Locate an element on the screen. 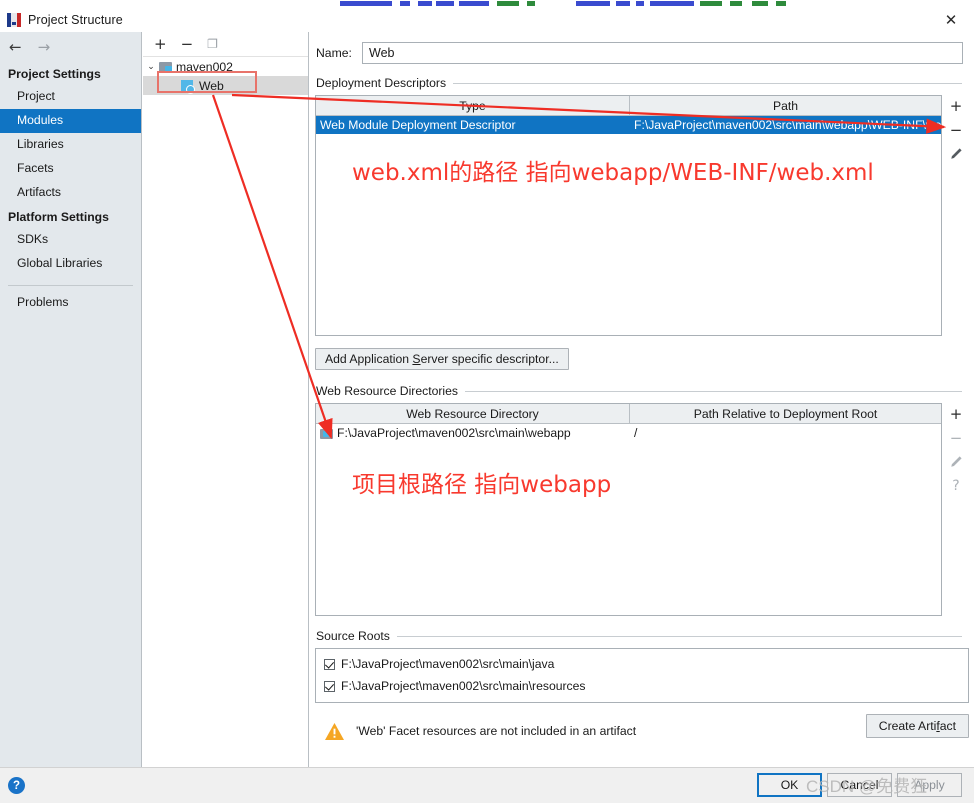 The height and width of the screenshot is (803, 974). web-resource-help-icon: ? is located at coordinates (956, 485).